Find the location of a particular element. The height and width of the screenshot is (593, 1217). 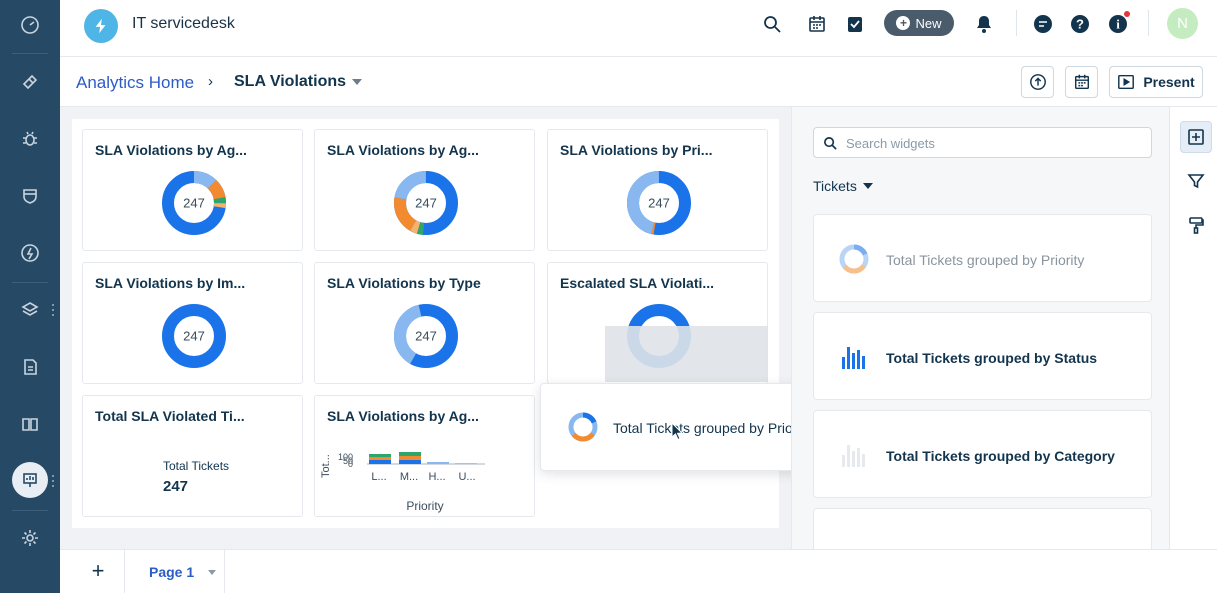

widget-card: SLA Violations by Pri... 247 is located at coordinates (657, 190).